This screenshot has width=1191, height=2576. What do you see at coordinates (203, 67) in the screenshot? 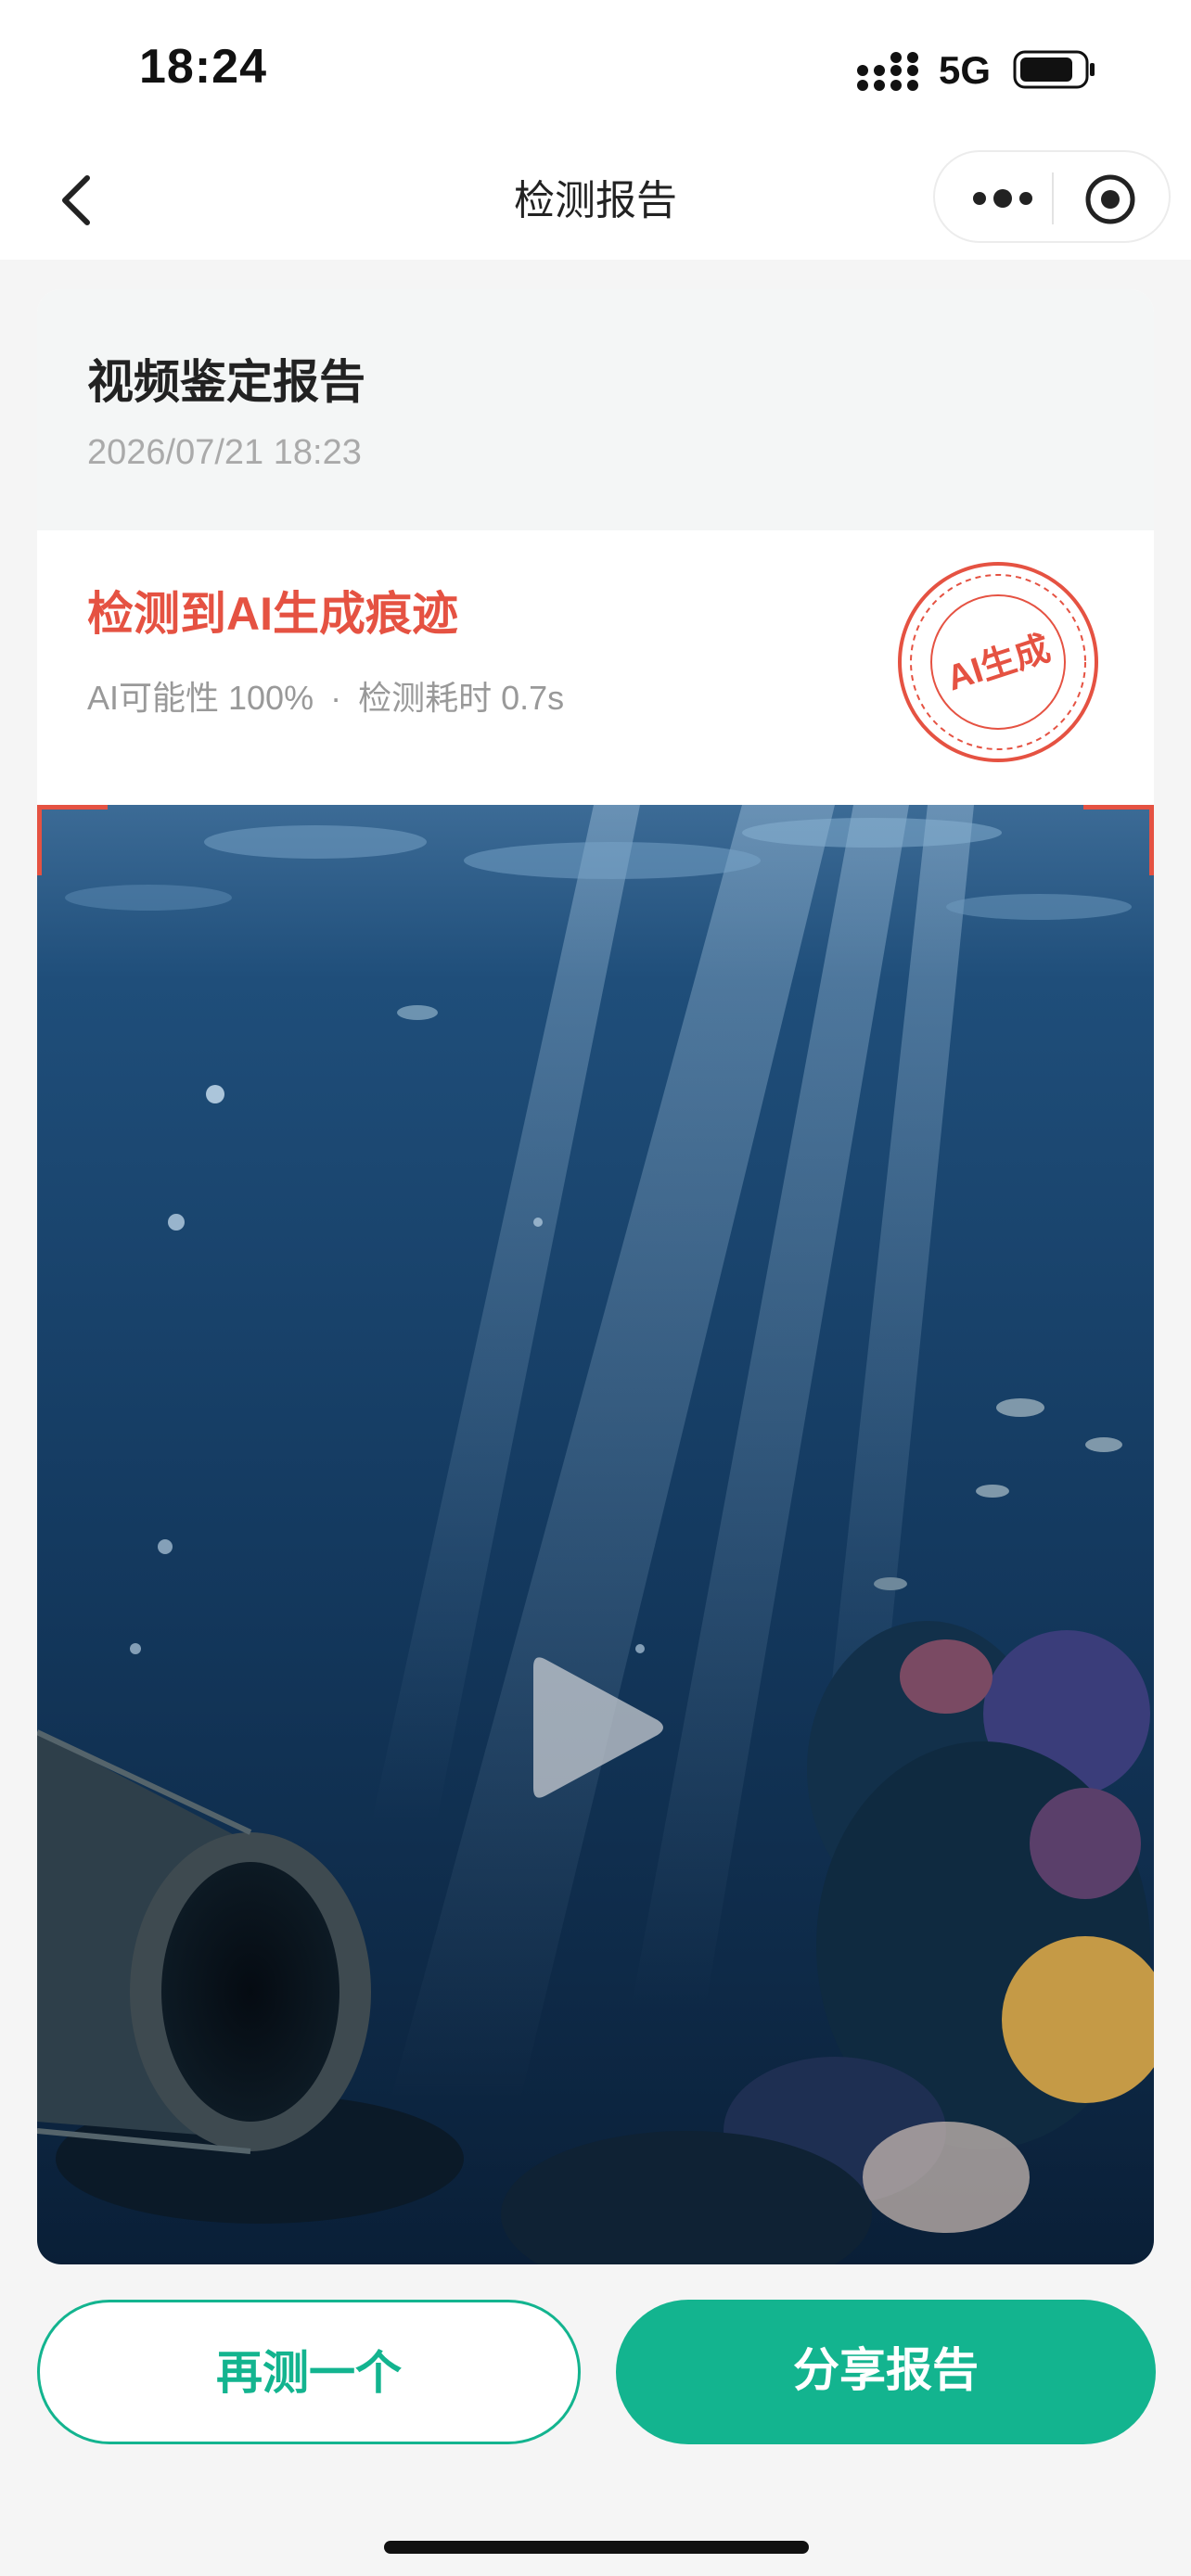
I see `status-time: 18:24` at bounding box center [203, 67].